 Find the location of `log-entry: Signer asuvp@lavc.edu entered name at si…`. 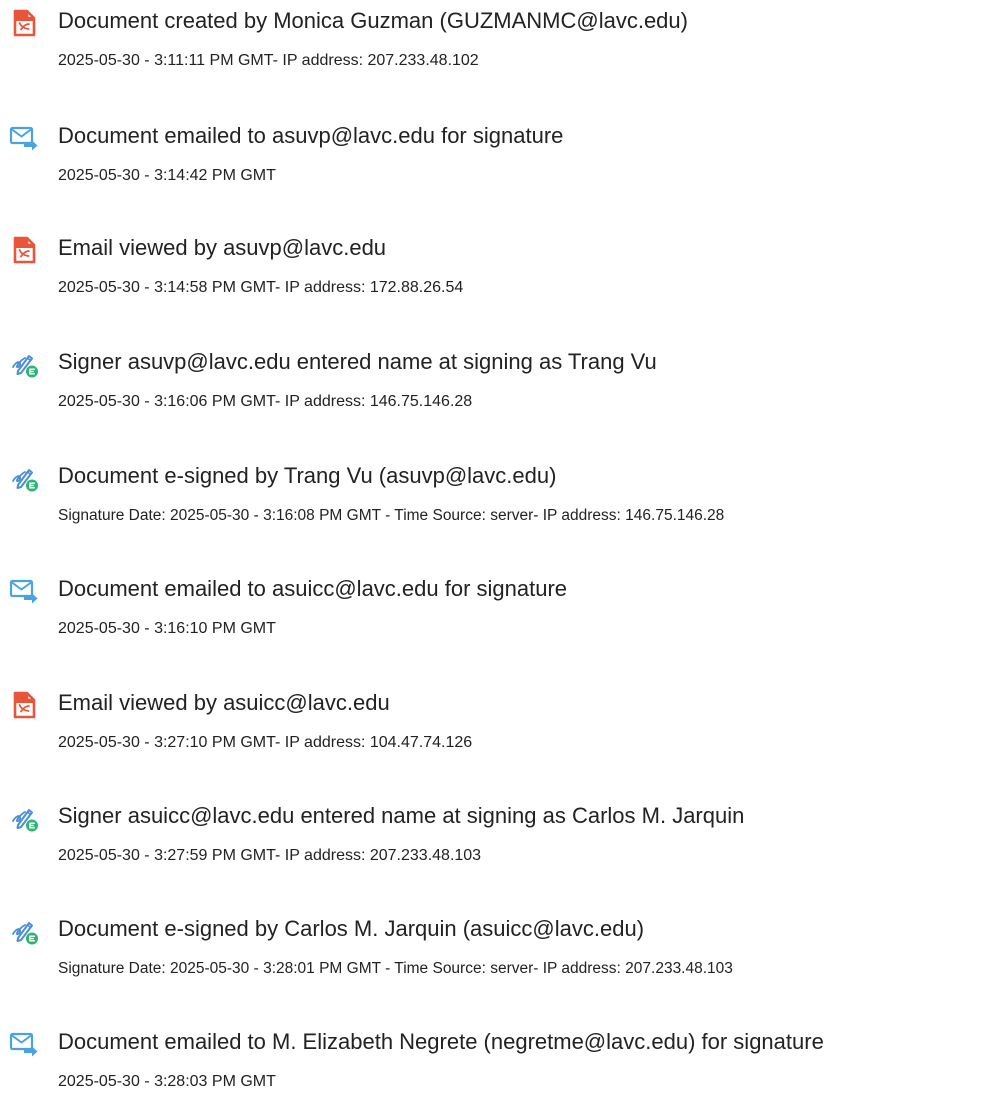

log-entry: Signer asuvp@lavc.edu entered name at si… is located at coordinates (493, 381).